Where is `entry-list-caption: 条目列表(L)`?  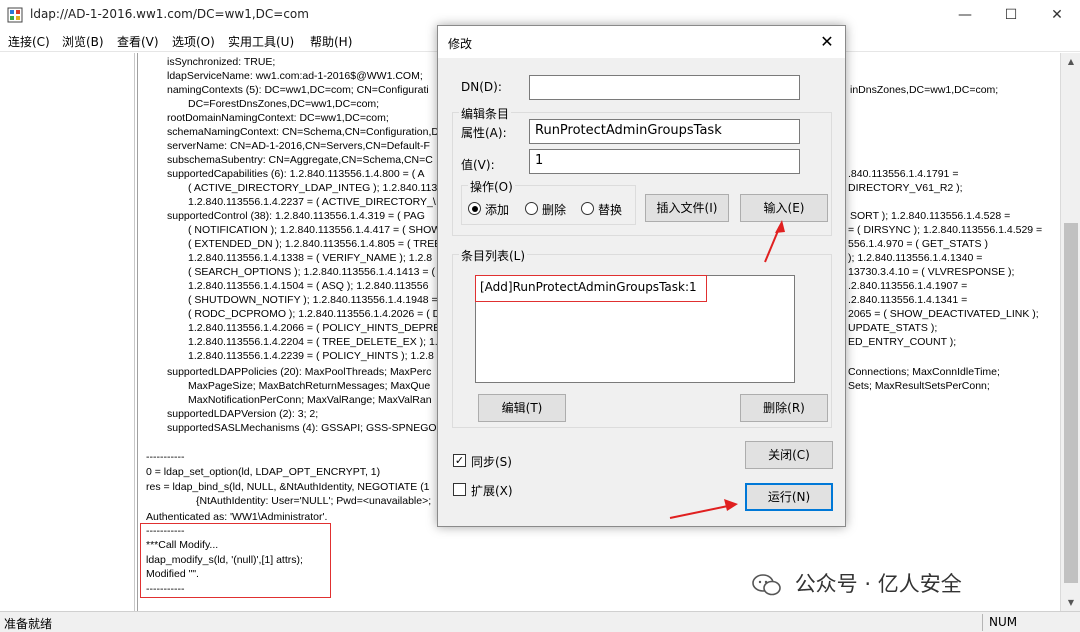 entry-list-caption: 条目列表(L) is located at coordinates (493, 255).